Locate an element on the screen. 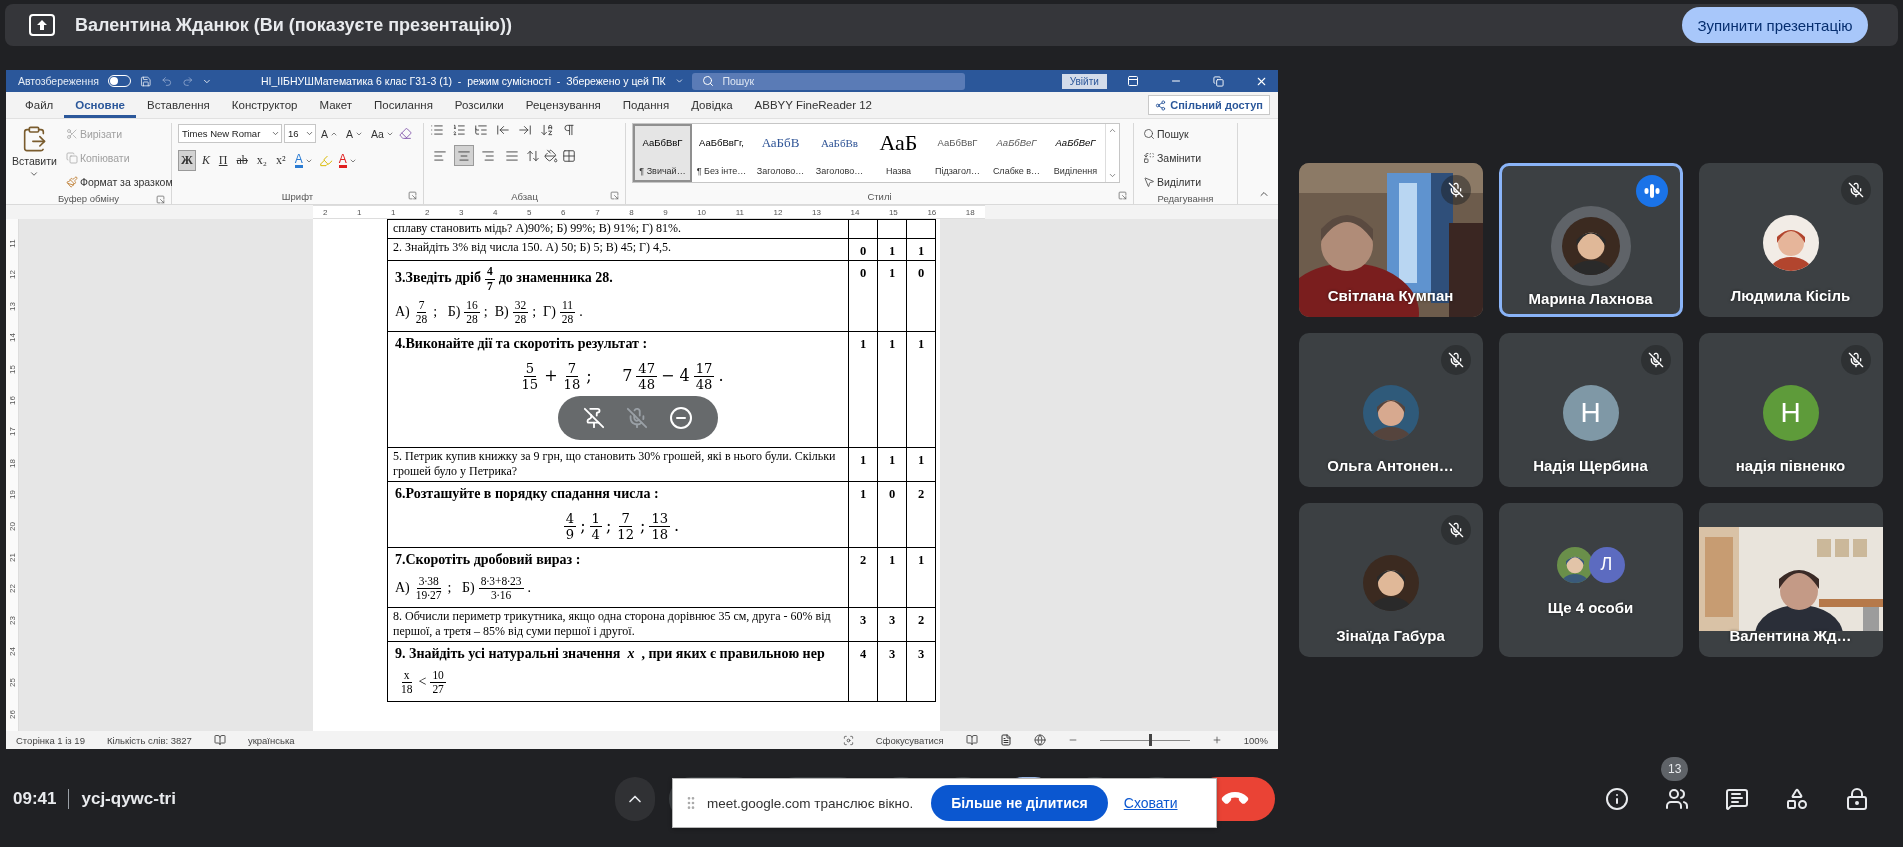  format-button: ab is located at coordinates (242, 160).